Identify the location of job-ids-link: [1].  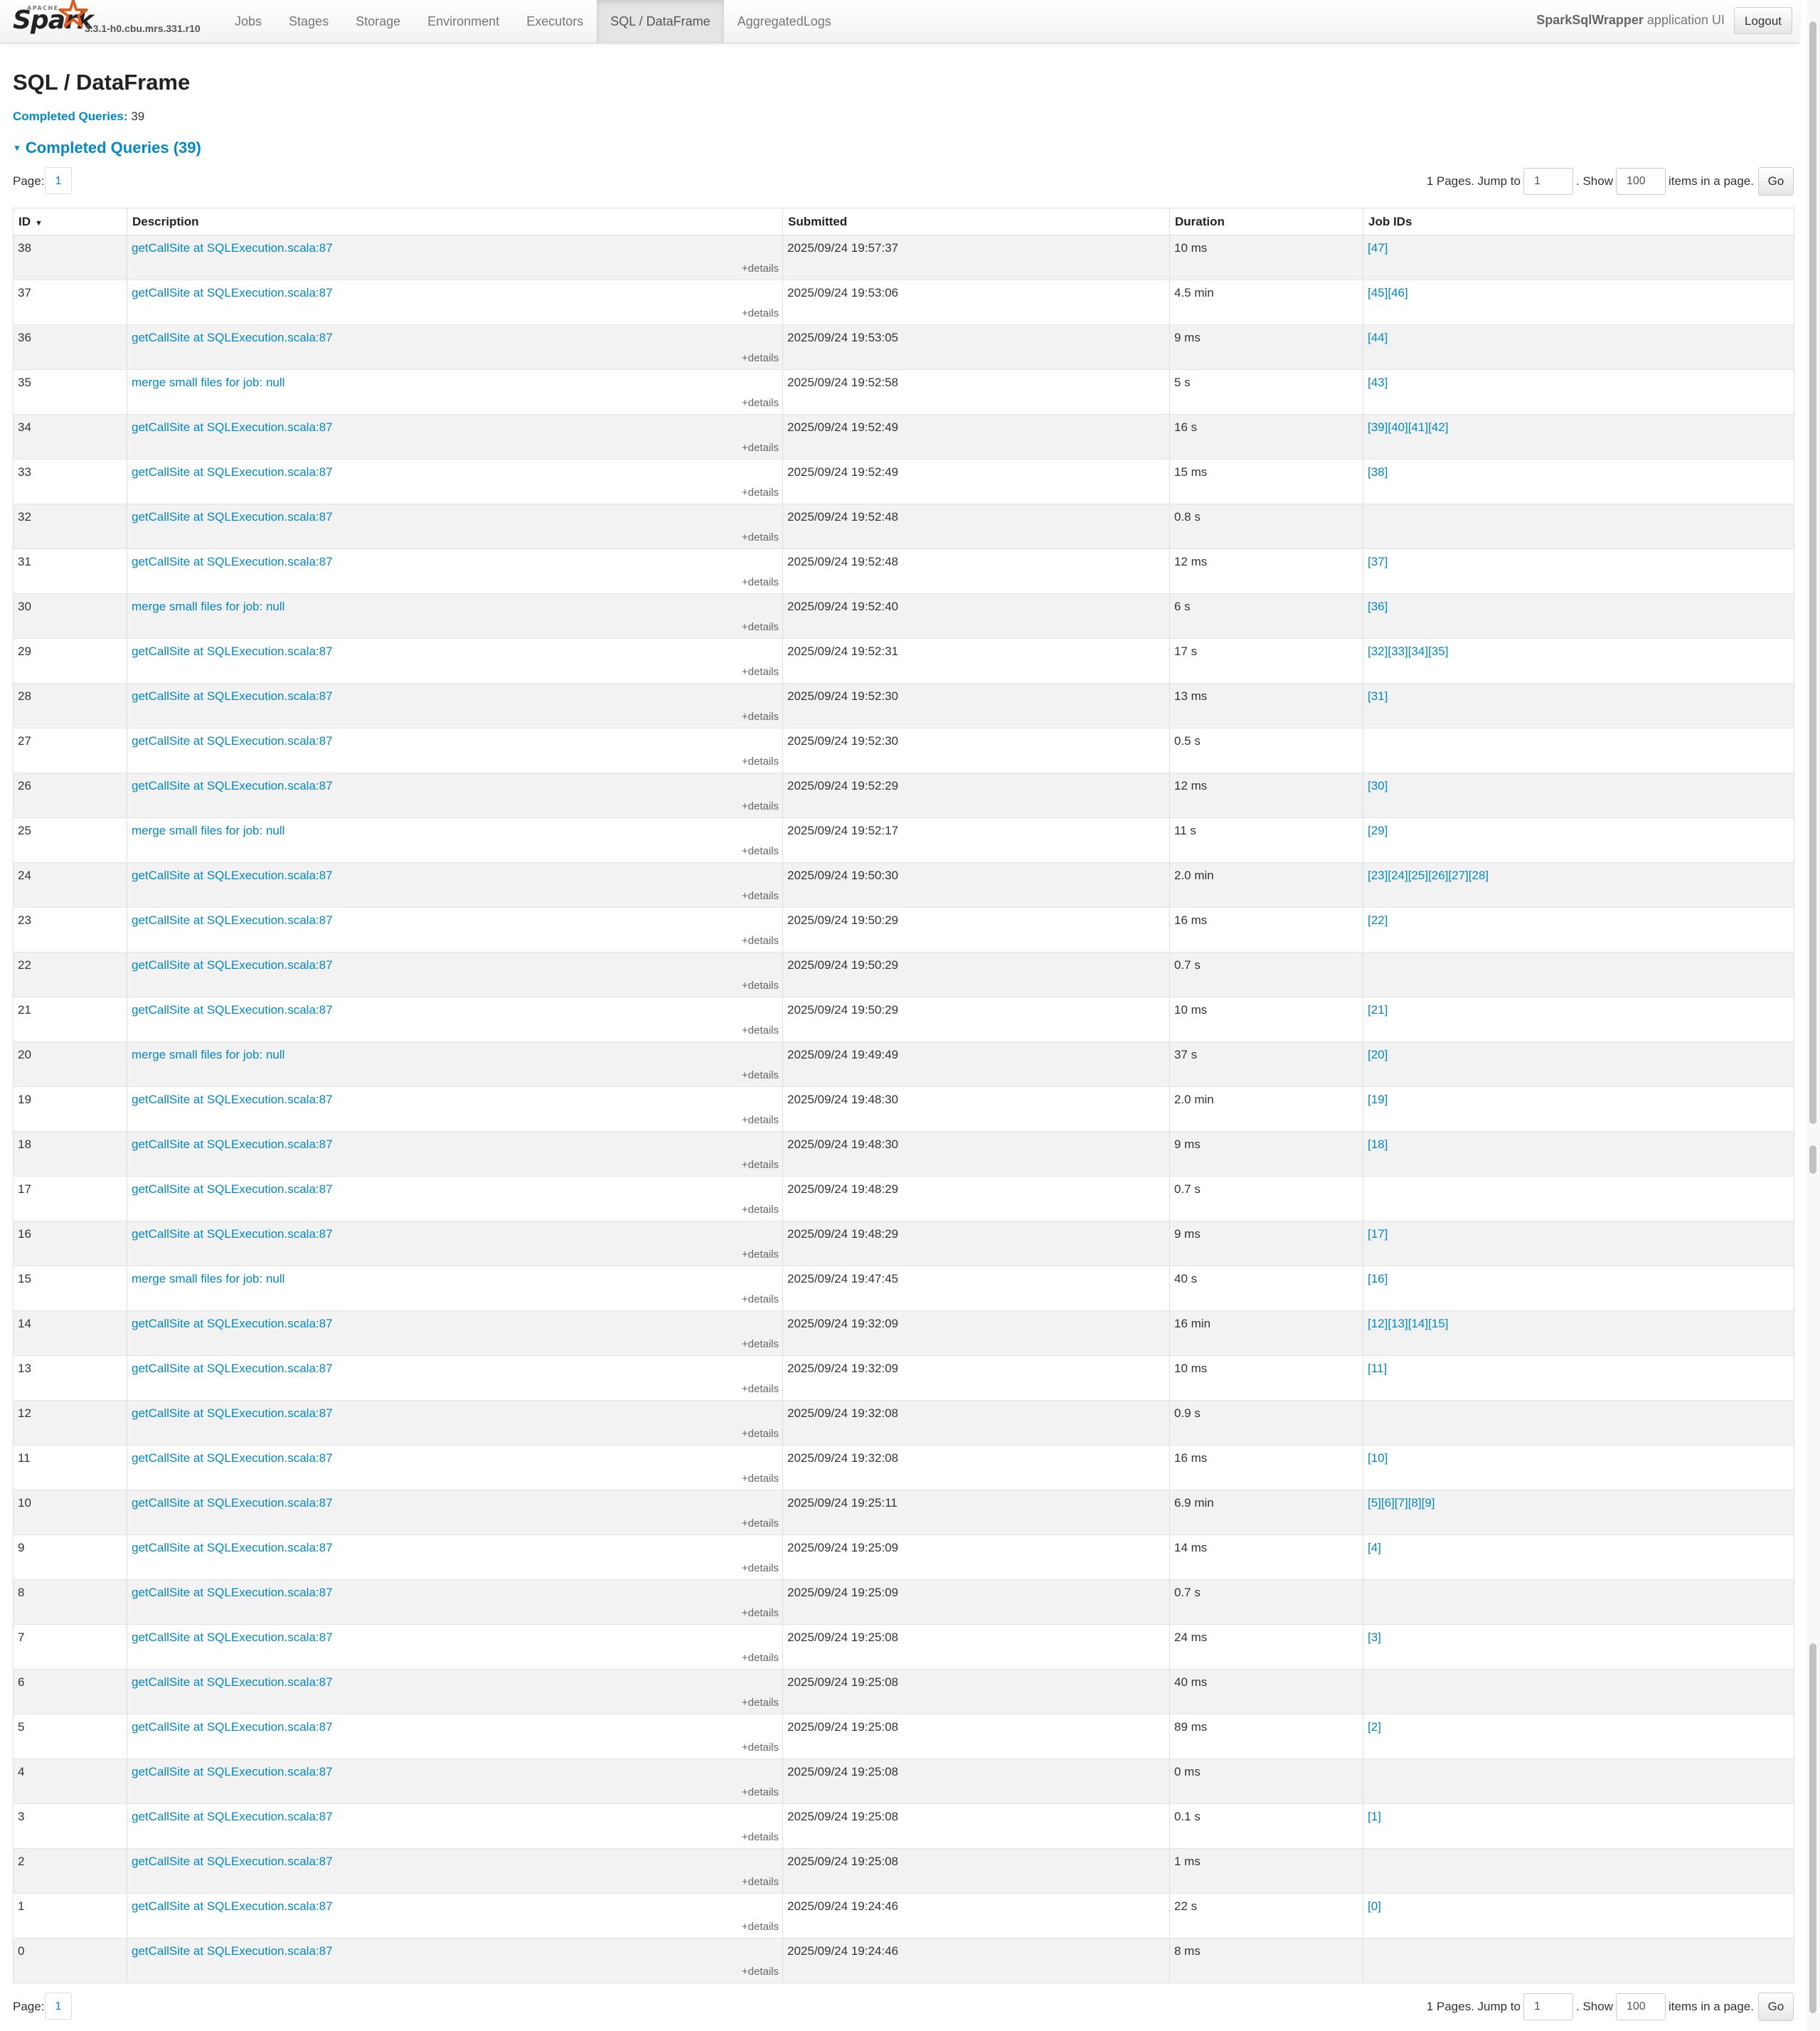
(1374, 1817).